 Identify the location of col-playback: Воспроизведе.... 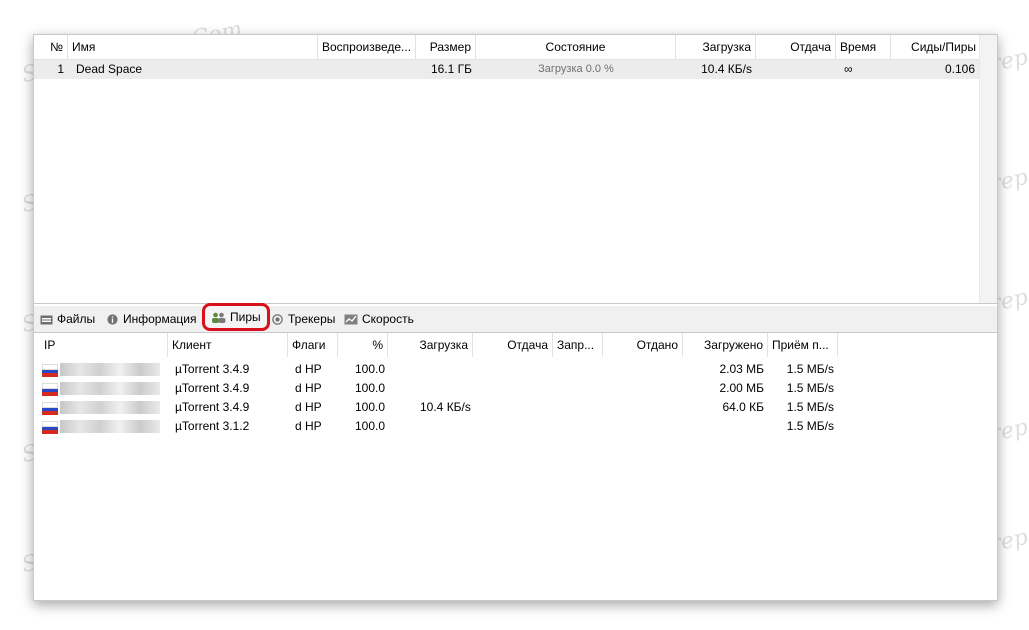
(367, 47).